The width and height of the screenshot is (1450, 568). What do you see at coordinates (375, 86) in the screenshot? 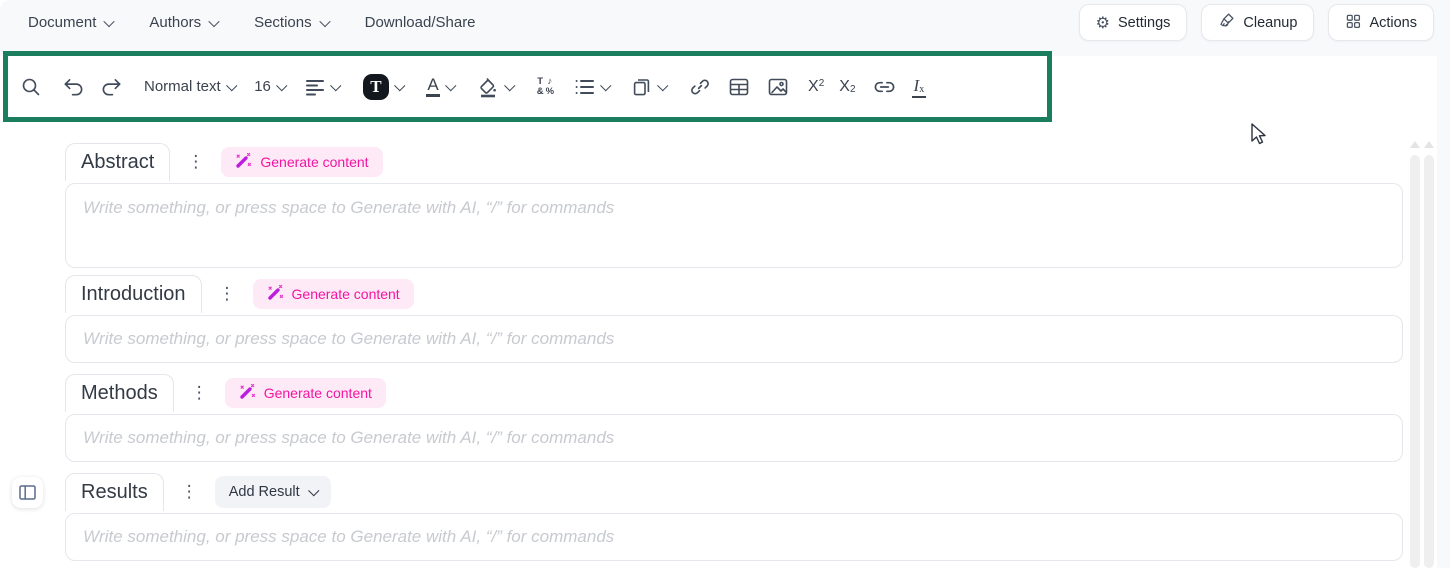
I see `text-style-icon: T` at bounding box center [375, 86].